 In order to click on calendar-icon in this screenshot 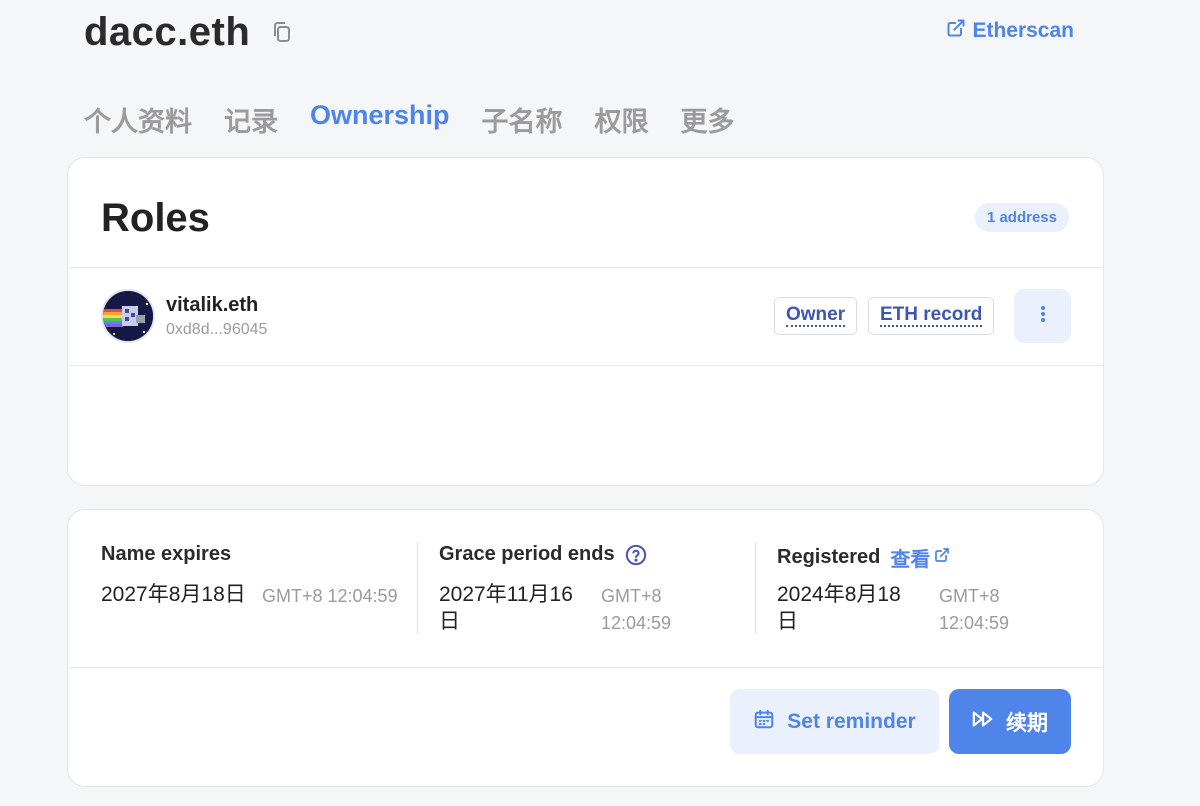, I will do `click(764, 722)`.